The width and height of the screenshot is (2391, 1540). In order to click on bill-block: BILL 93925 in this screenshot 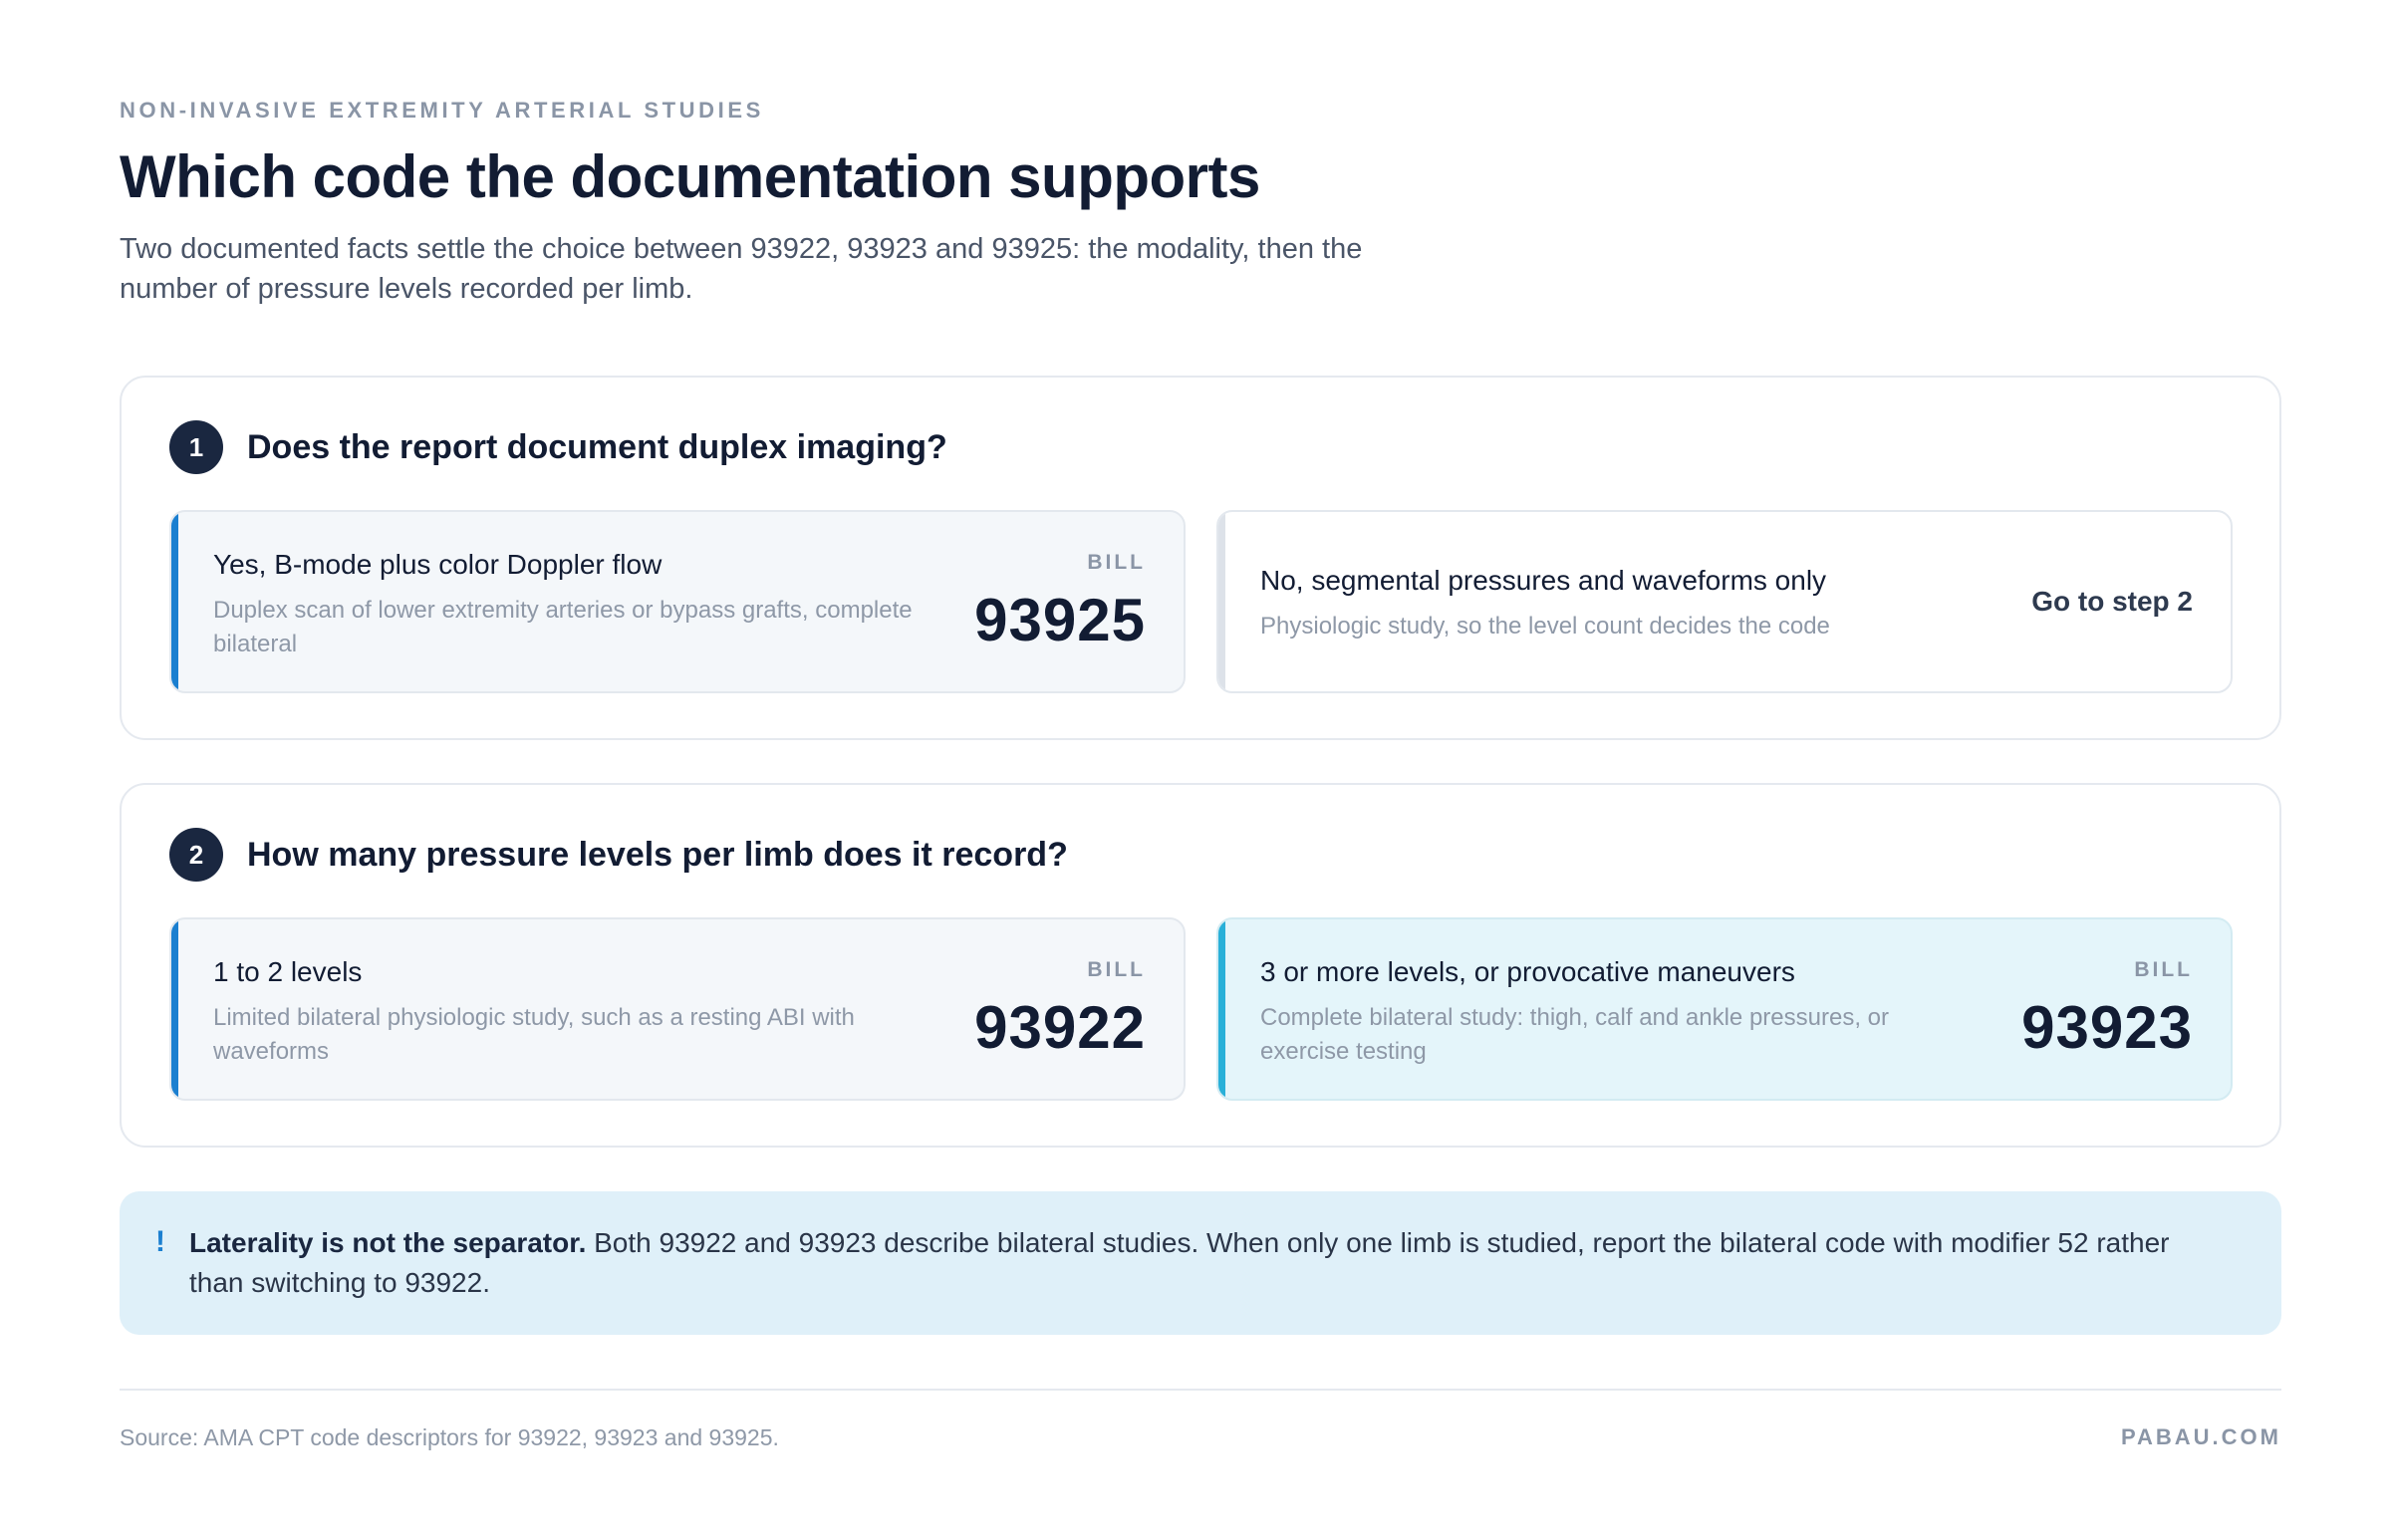, I will do `click(1060, 601)`.